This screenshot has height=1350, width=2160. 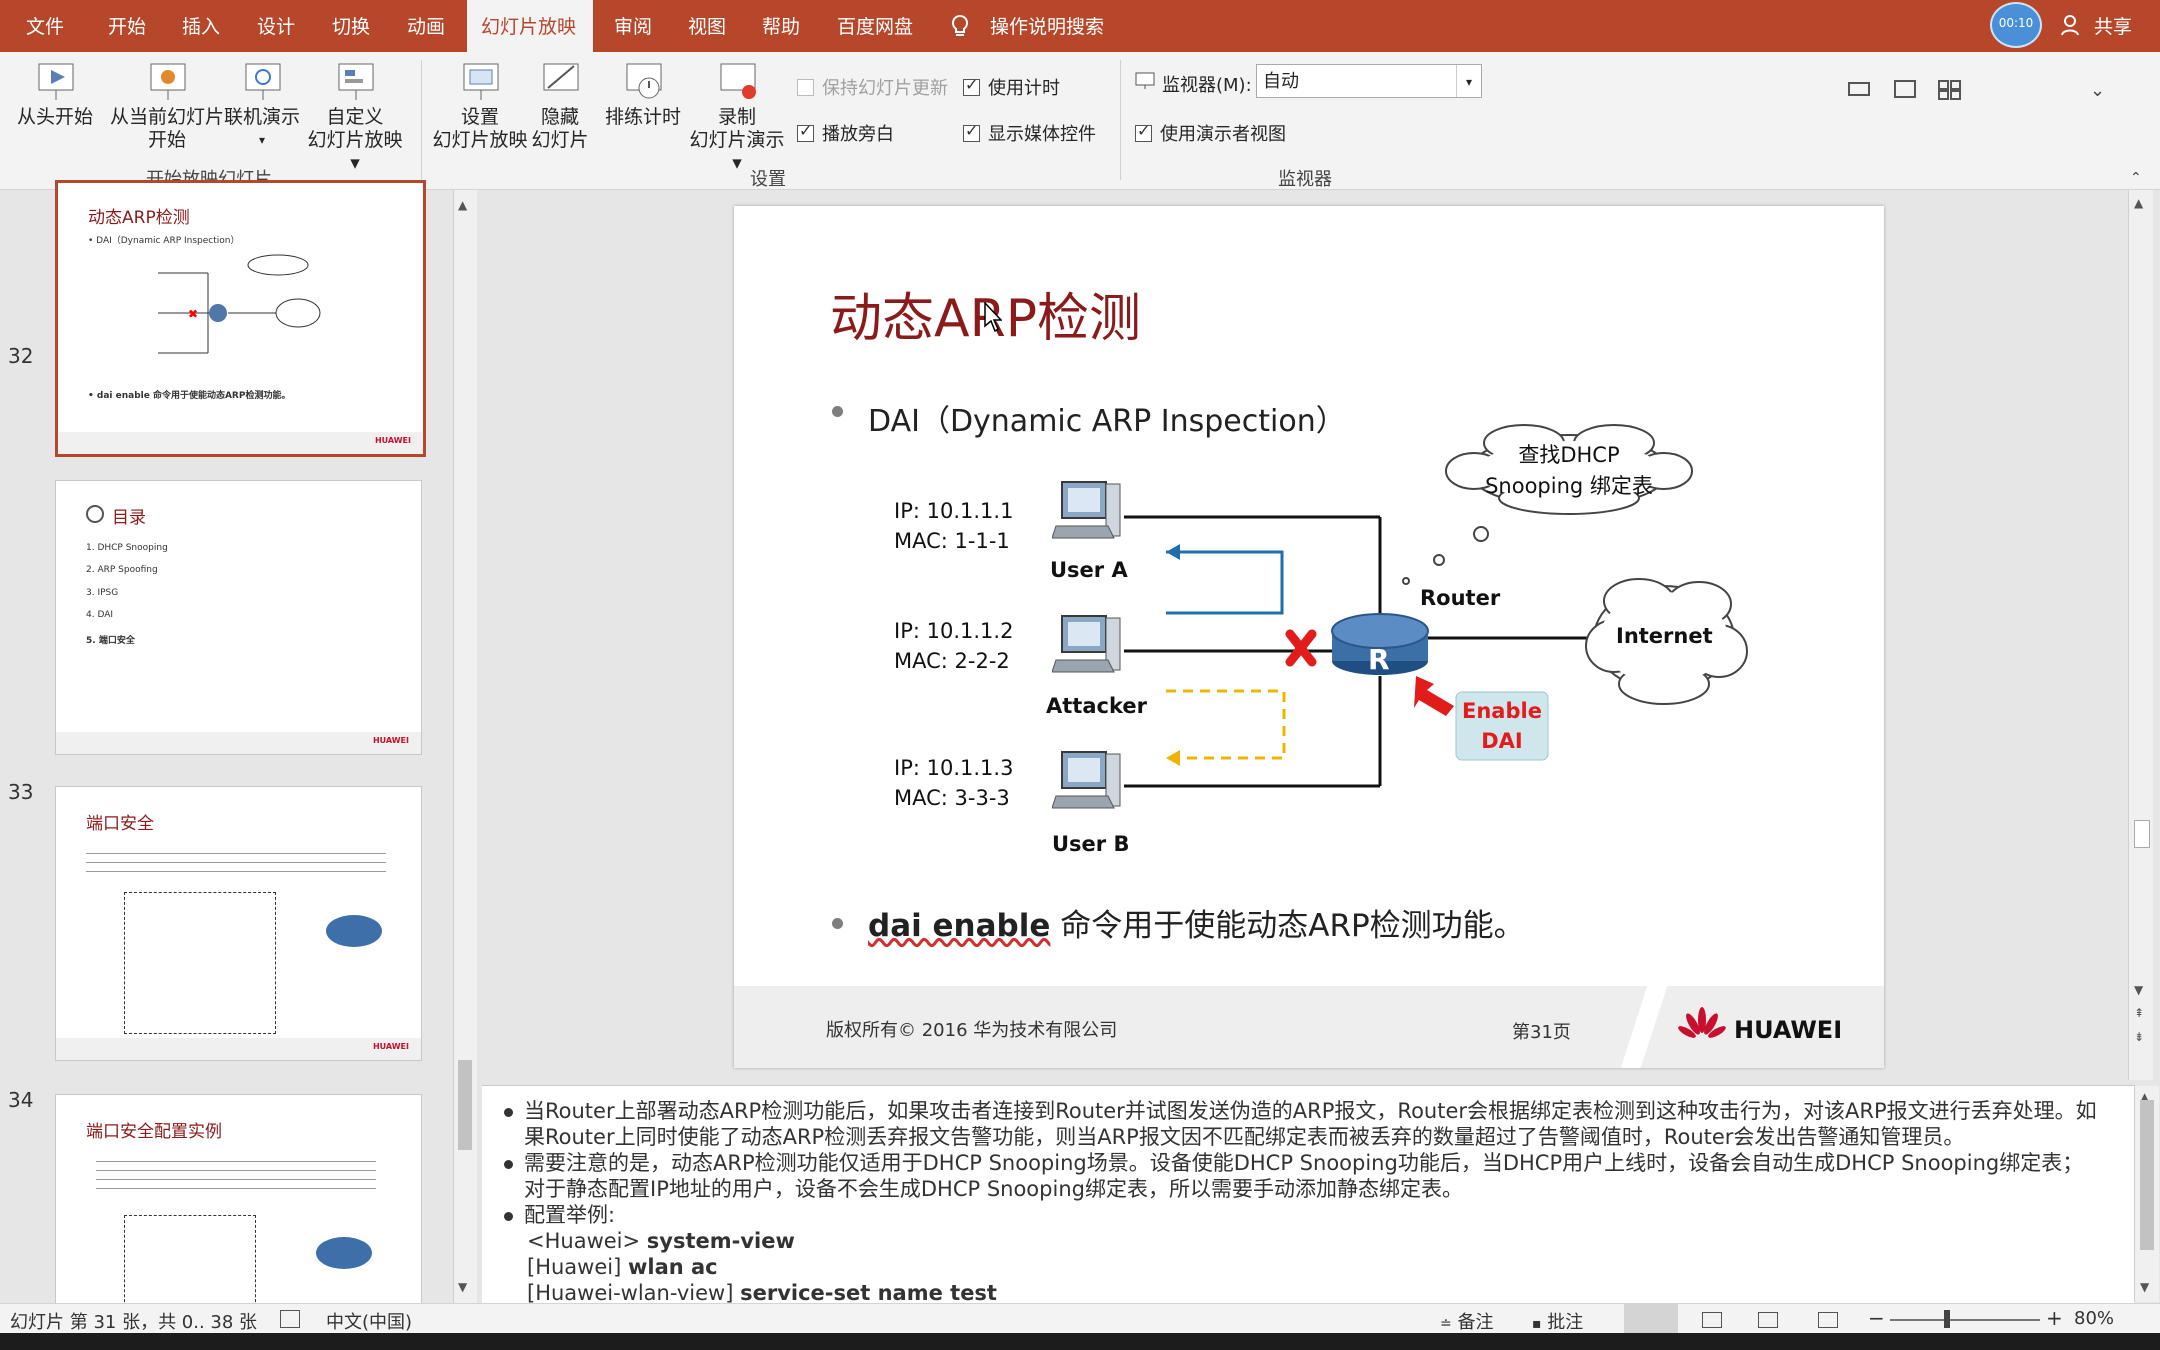 What do you see at coordinates (238, 1205) in the screenshot?
I see `slide-thumbnail-34: 端口安全配置实例` at bounding box center [238, 1205].